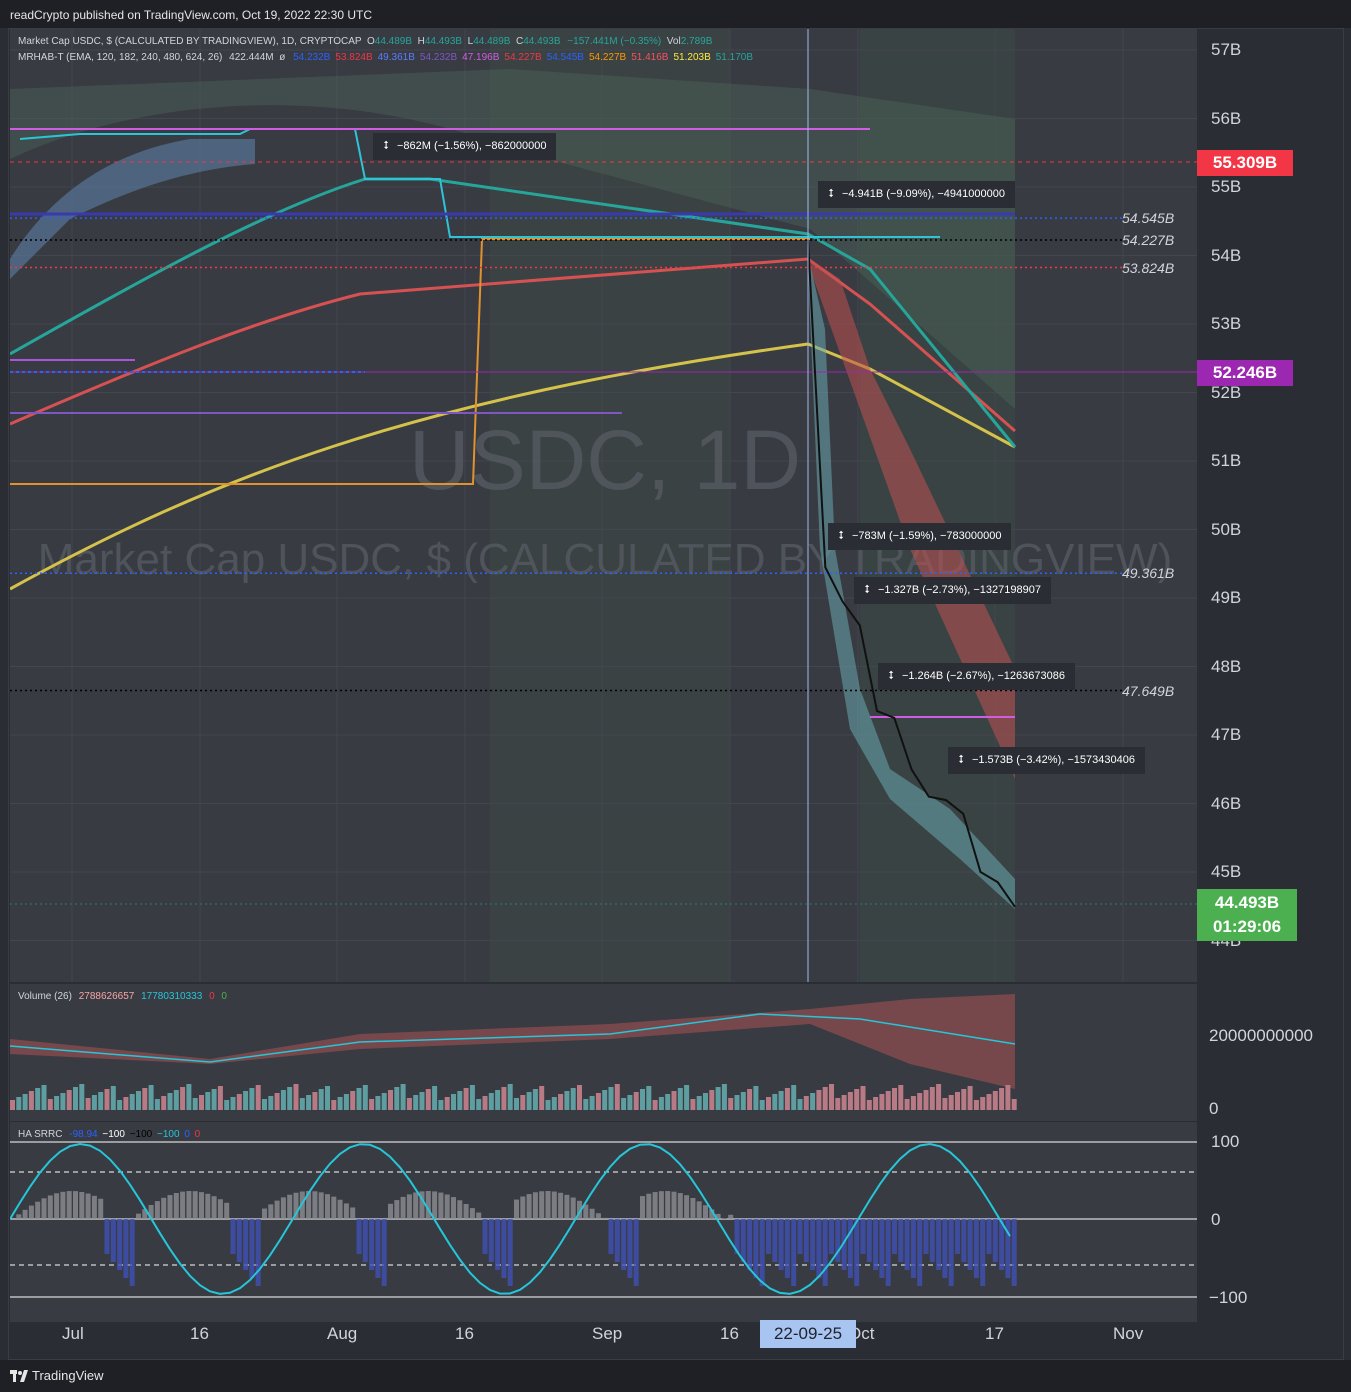  I want to click on volume-chart, so click(675, 1052).